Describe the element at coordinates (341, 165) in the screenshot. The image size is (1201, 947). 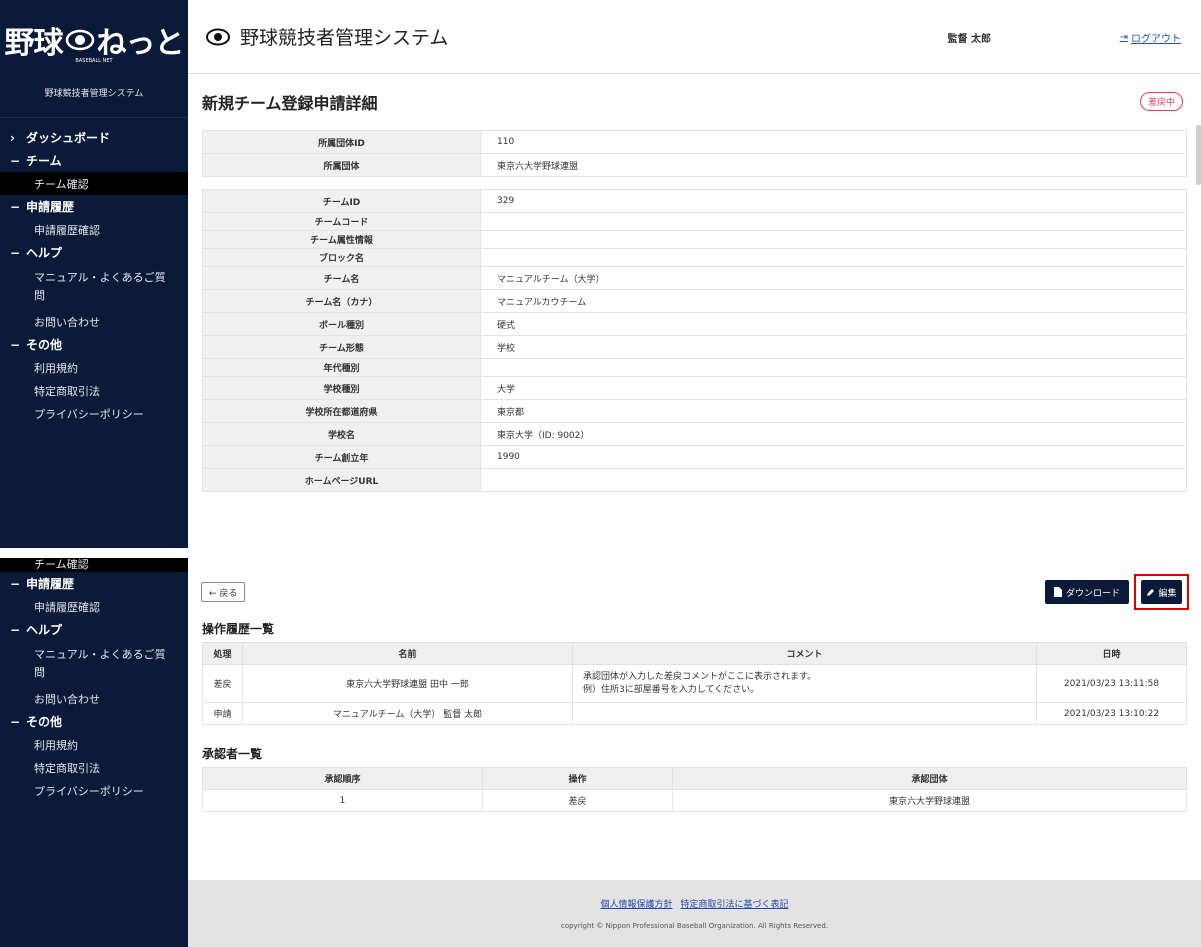
I see `field-key: 所属団体` at that location.